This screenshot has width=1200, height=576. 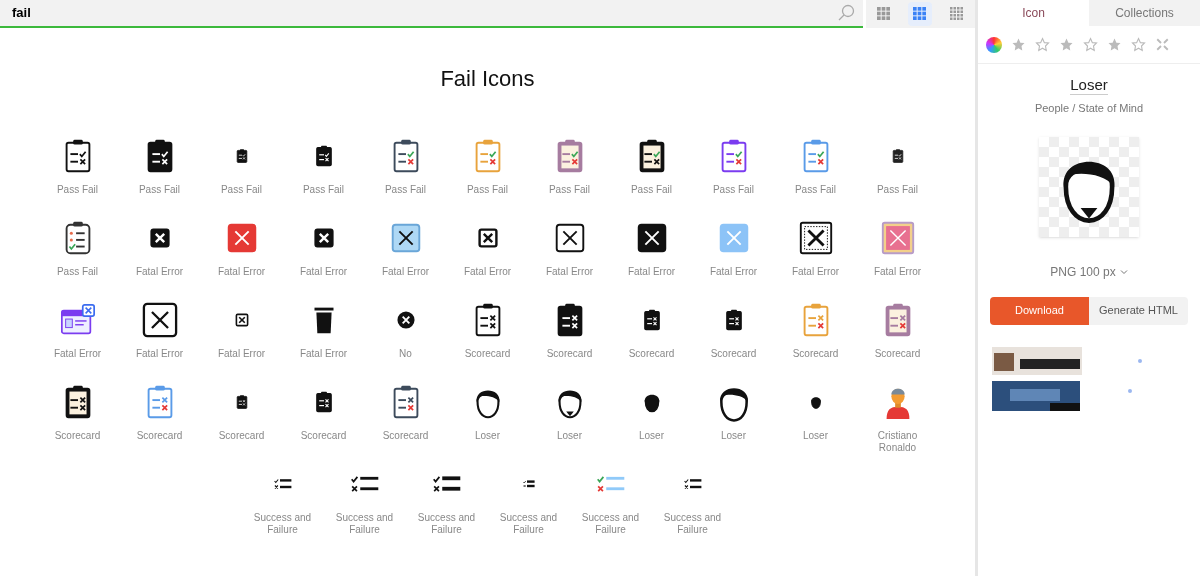 I want to click on icon-name: Loser, so click(x=1089, y=85).